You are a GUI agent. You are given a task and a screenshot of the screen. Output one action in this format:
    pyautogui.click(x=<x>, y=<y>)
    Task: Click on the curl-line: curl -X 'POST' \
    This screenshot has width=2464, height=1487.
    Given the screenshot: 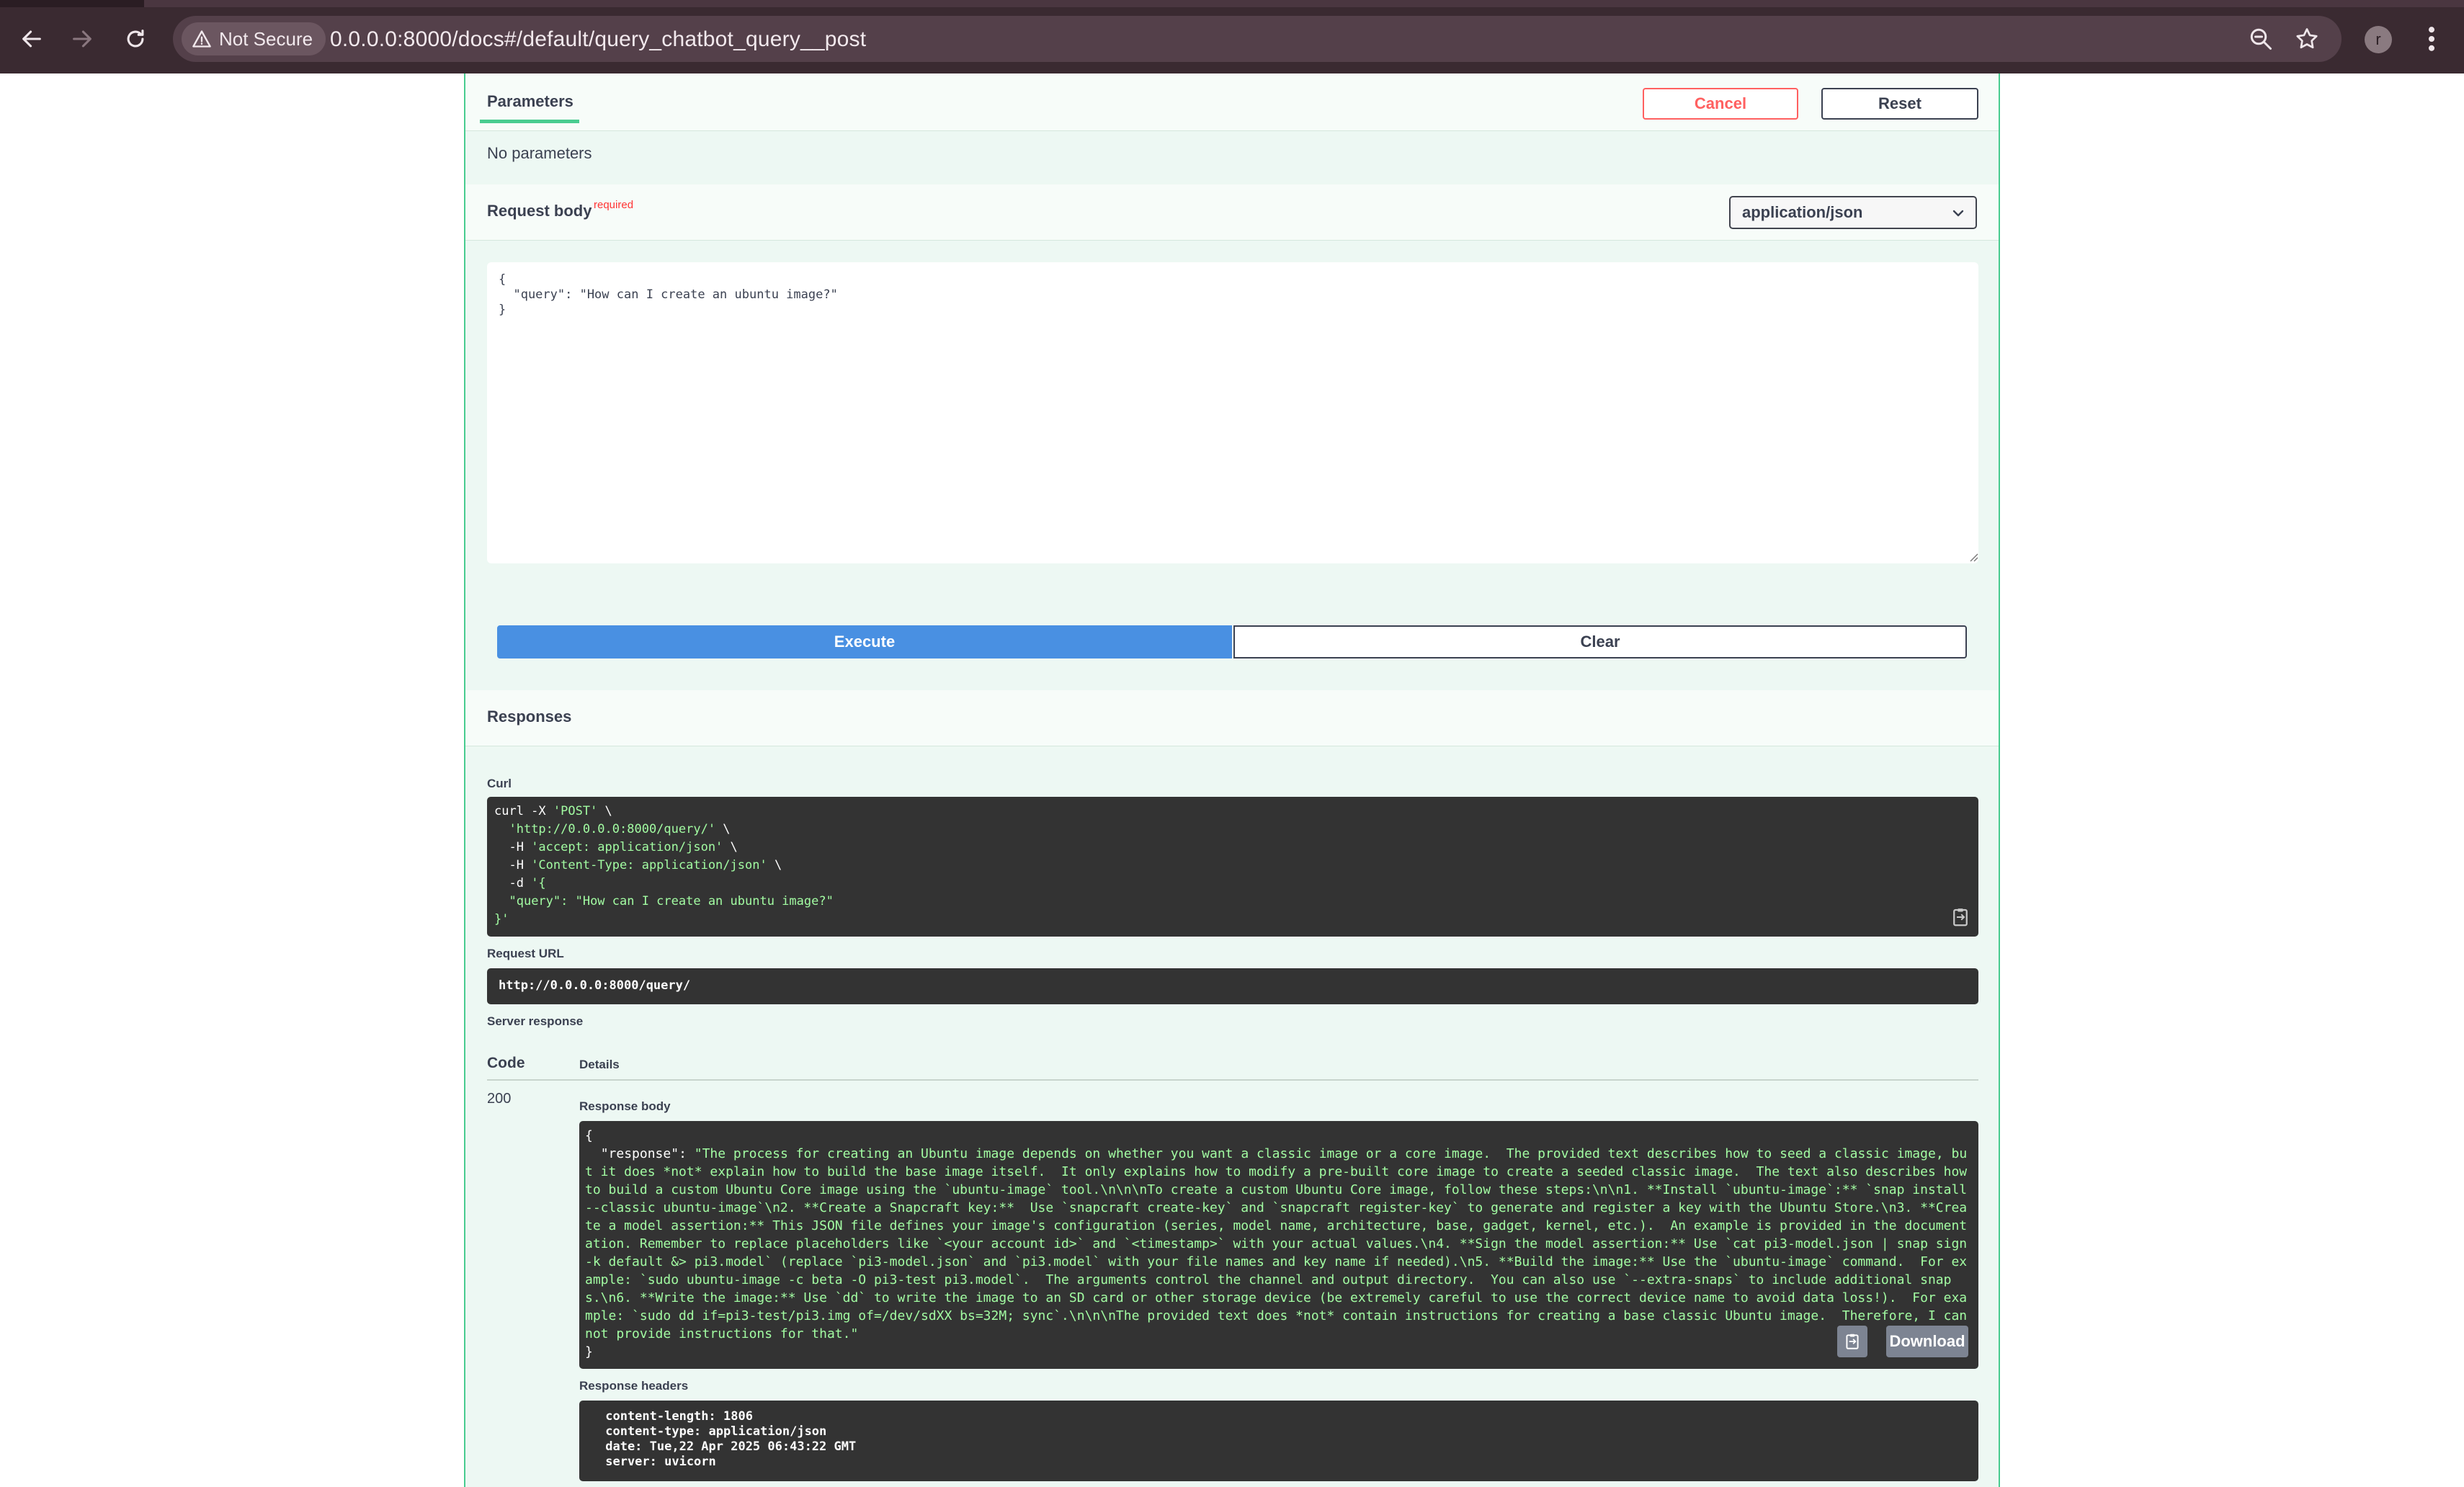 What is the action you would take?
    pyautogui.click(x=1232, y=812)
    